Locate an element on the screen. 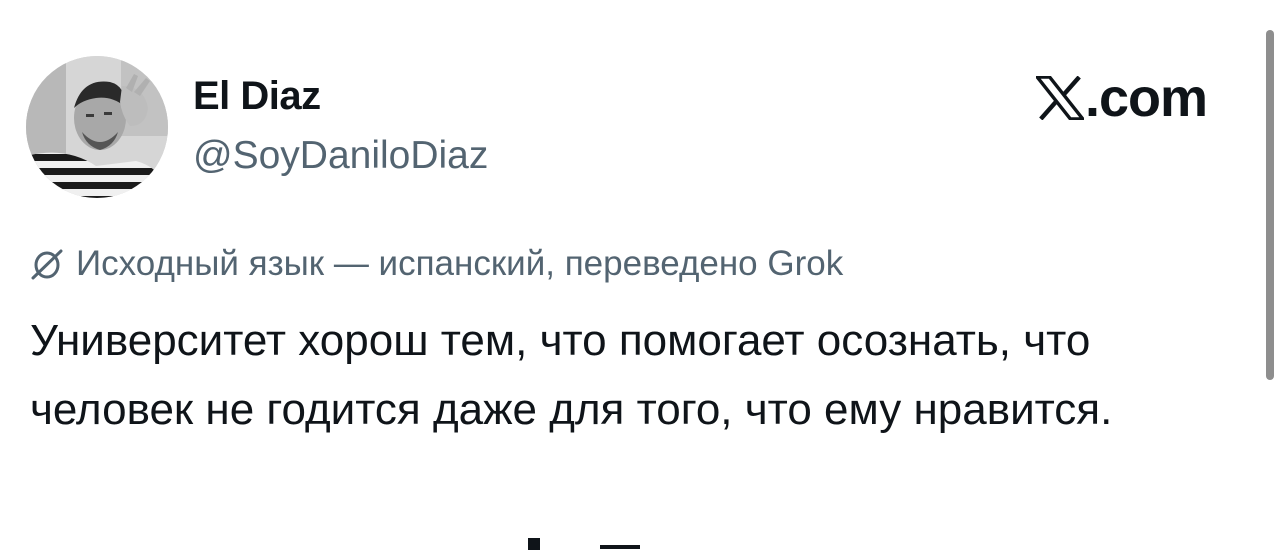 This screenshot has width=1284, height=550. scrollbar is located at coordinates (1270, 205).